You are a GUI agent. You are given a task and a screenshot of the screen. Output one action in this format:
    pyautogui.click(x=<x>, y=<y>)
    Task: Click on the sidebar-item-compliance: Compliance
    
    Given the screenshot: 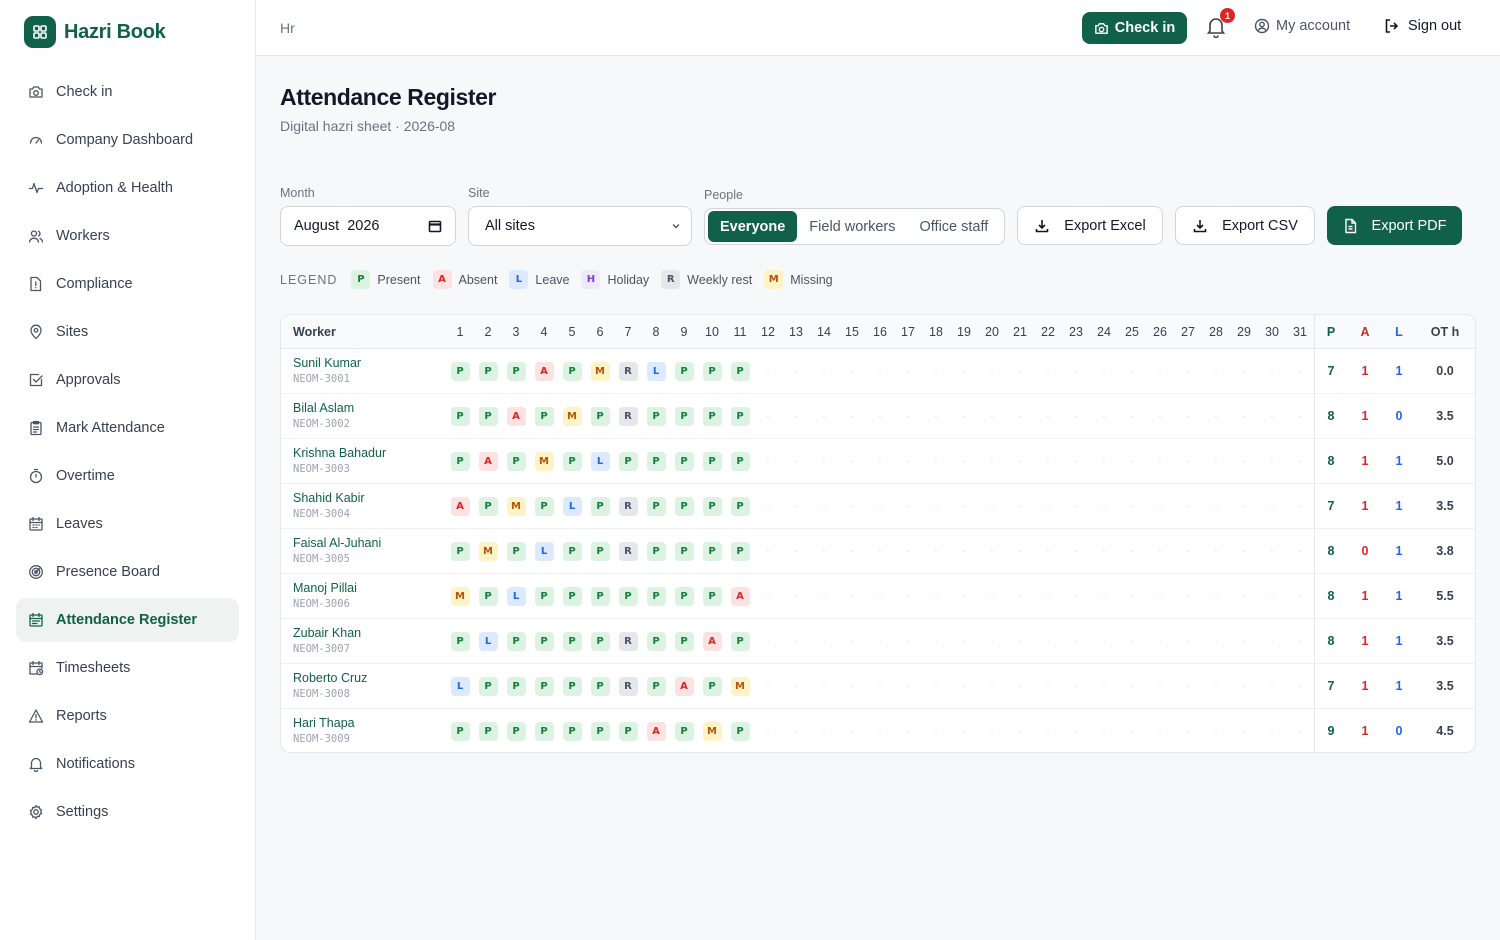 What is the action you would take?
    pyautogui.click(x=127, y=284)
    